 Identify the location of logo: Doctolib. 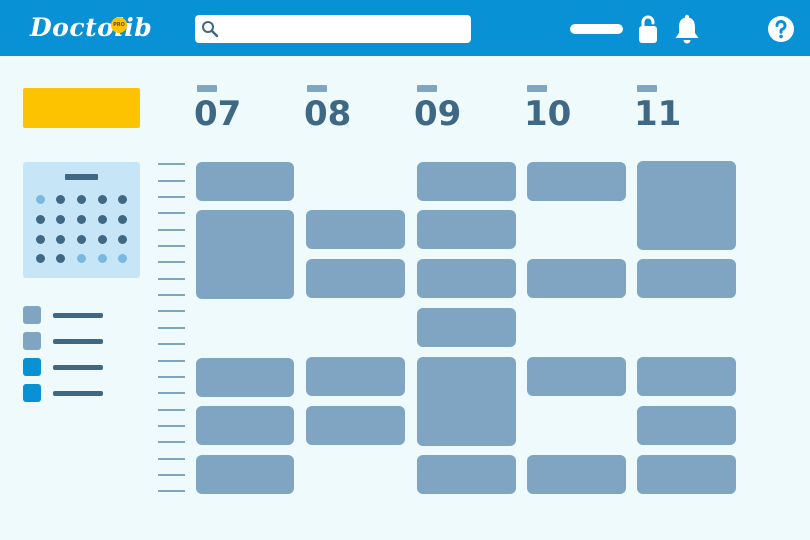
(91, 28).